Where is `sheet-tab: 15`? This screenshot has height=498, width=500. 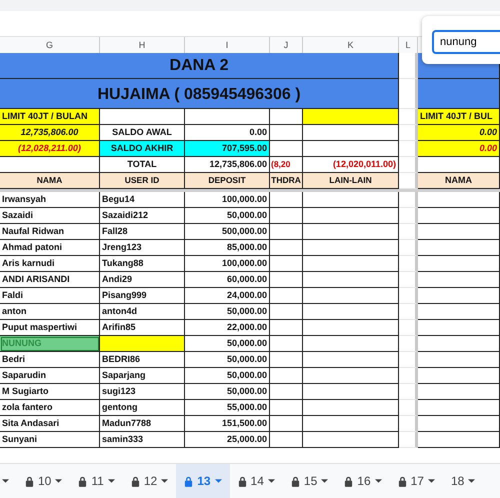
sheet-tab: 15 is located at coordinates (309, 481).